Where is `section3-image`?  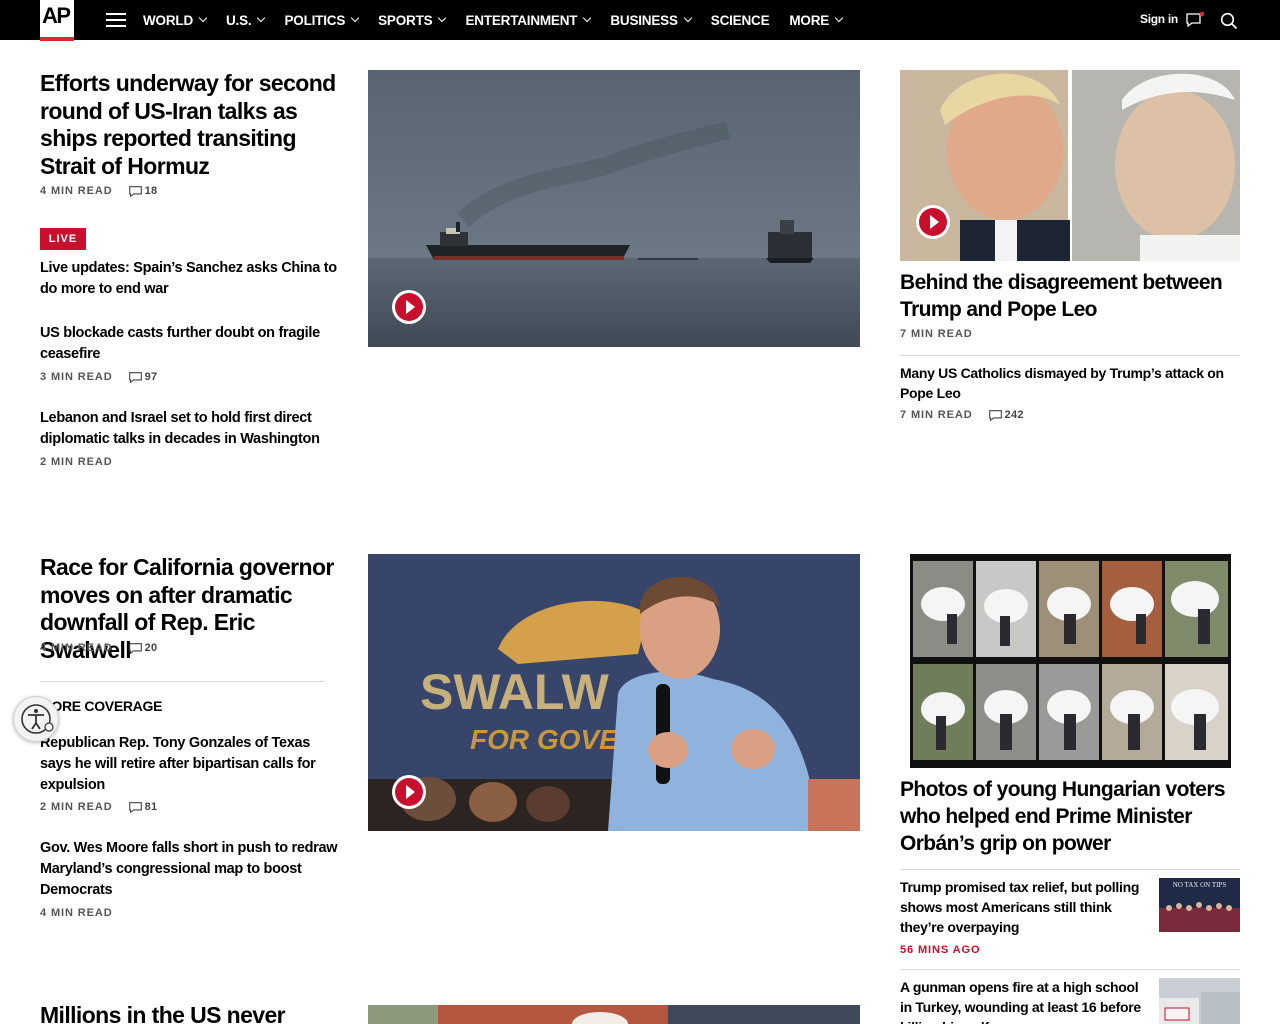
section3-image is located at coordinates (614, 1014).